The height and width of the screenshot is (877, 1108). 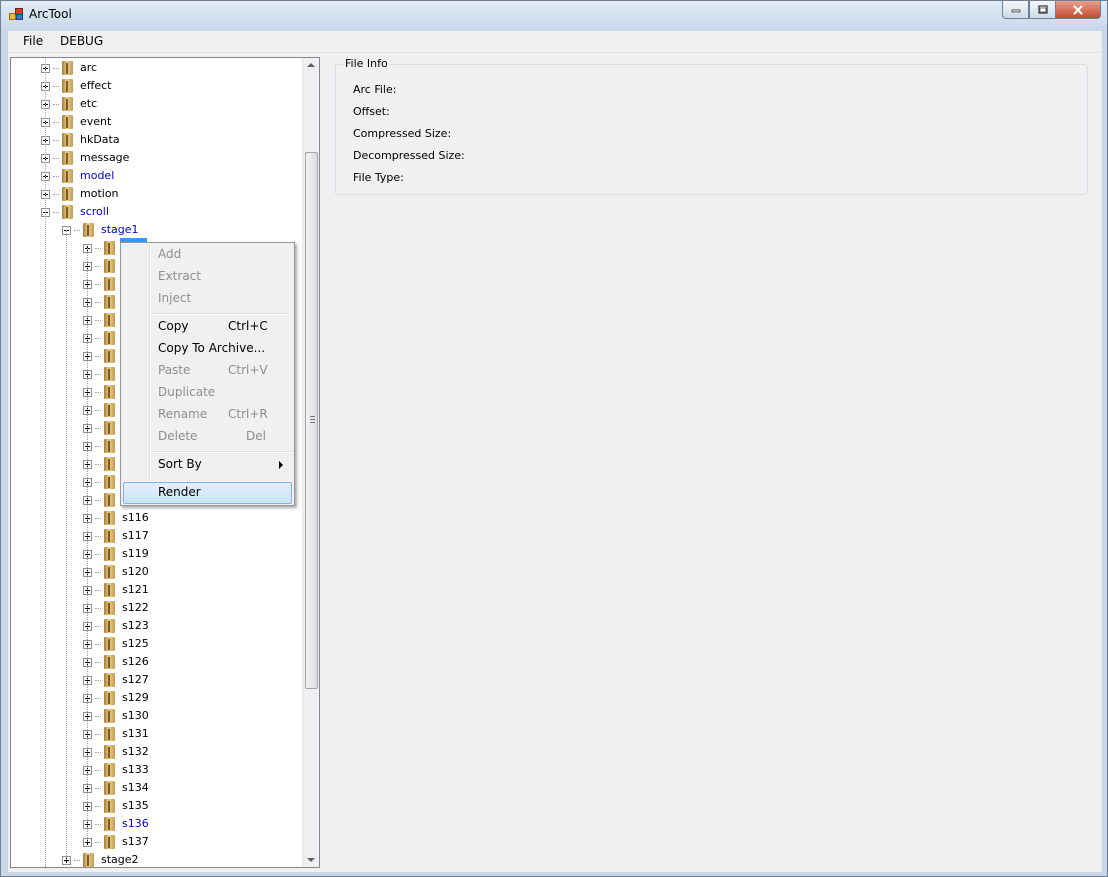 I want to click on tree-node-effect: effect, so click(x=76, y=86).